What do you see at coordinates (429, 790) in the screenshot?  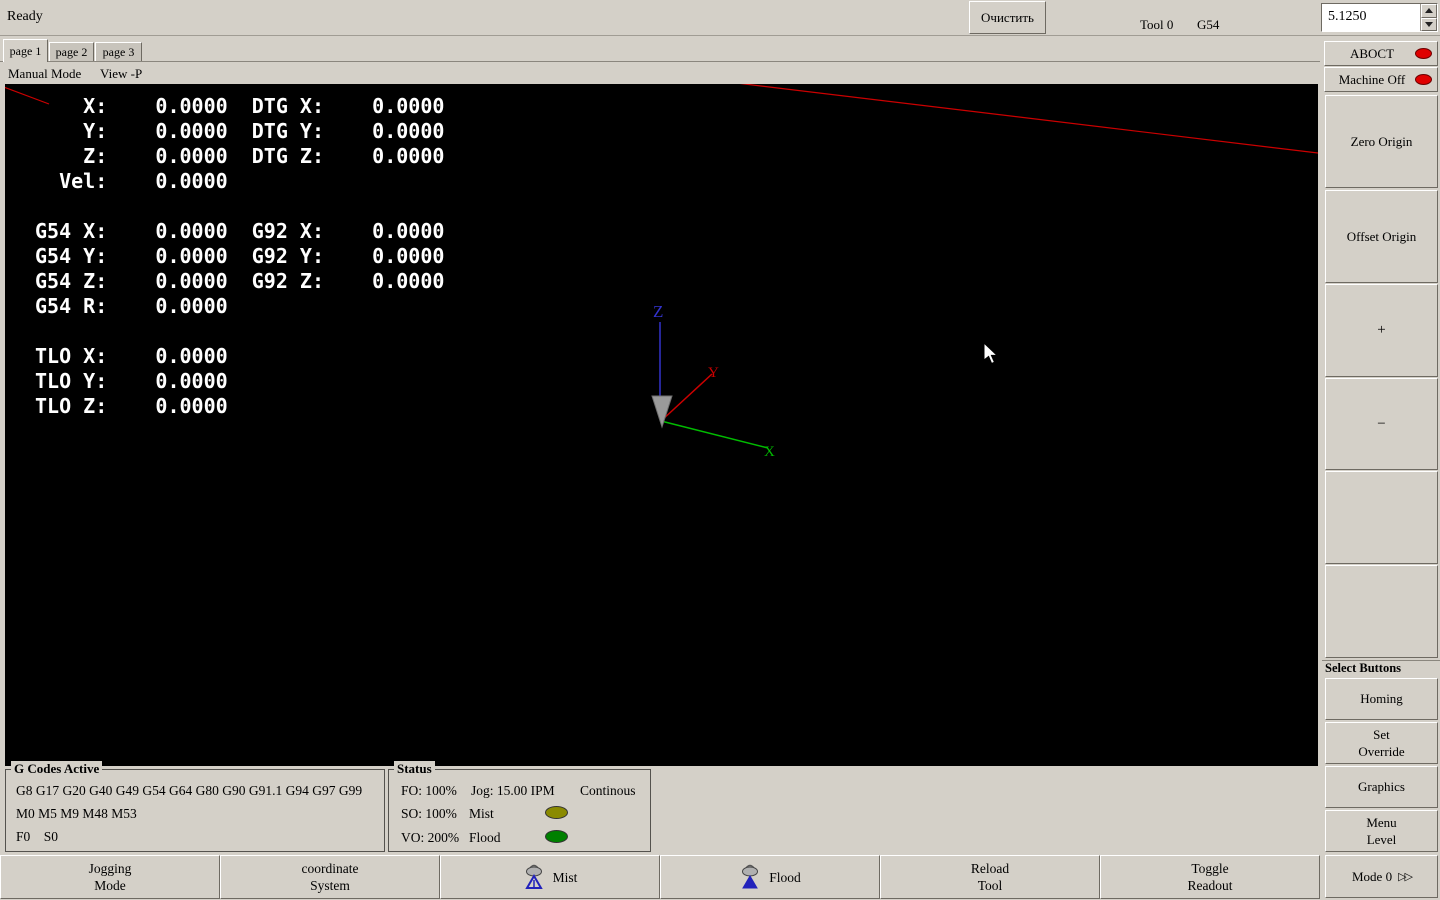 I see `feed-override-text: FO: 100%` at bounding box center [429, 790].